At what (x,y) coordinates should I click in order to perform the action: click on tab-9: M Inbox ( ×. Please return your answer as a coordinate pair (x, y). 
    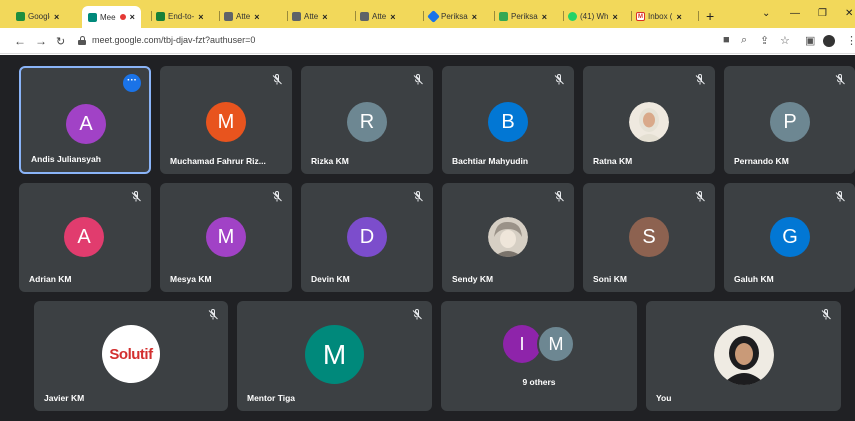
    Looking at the image, I should click on (659, 16).